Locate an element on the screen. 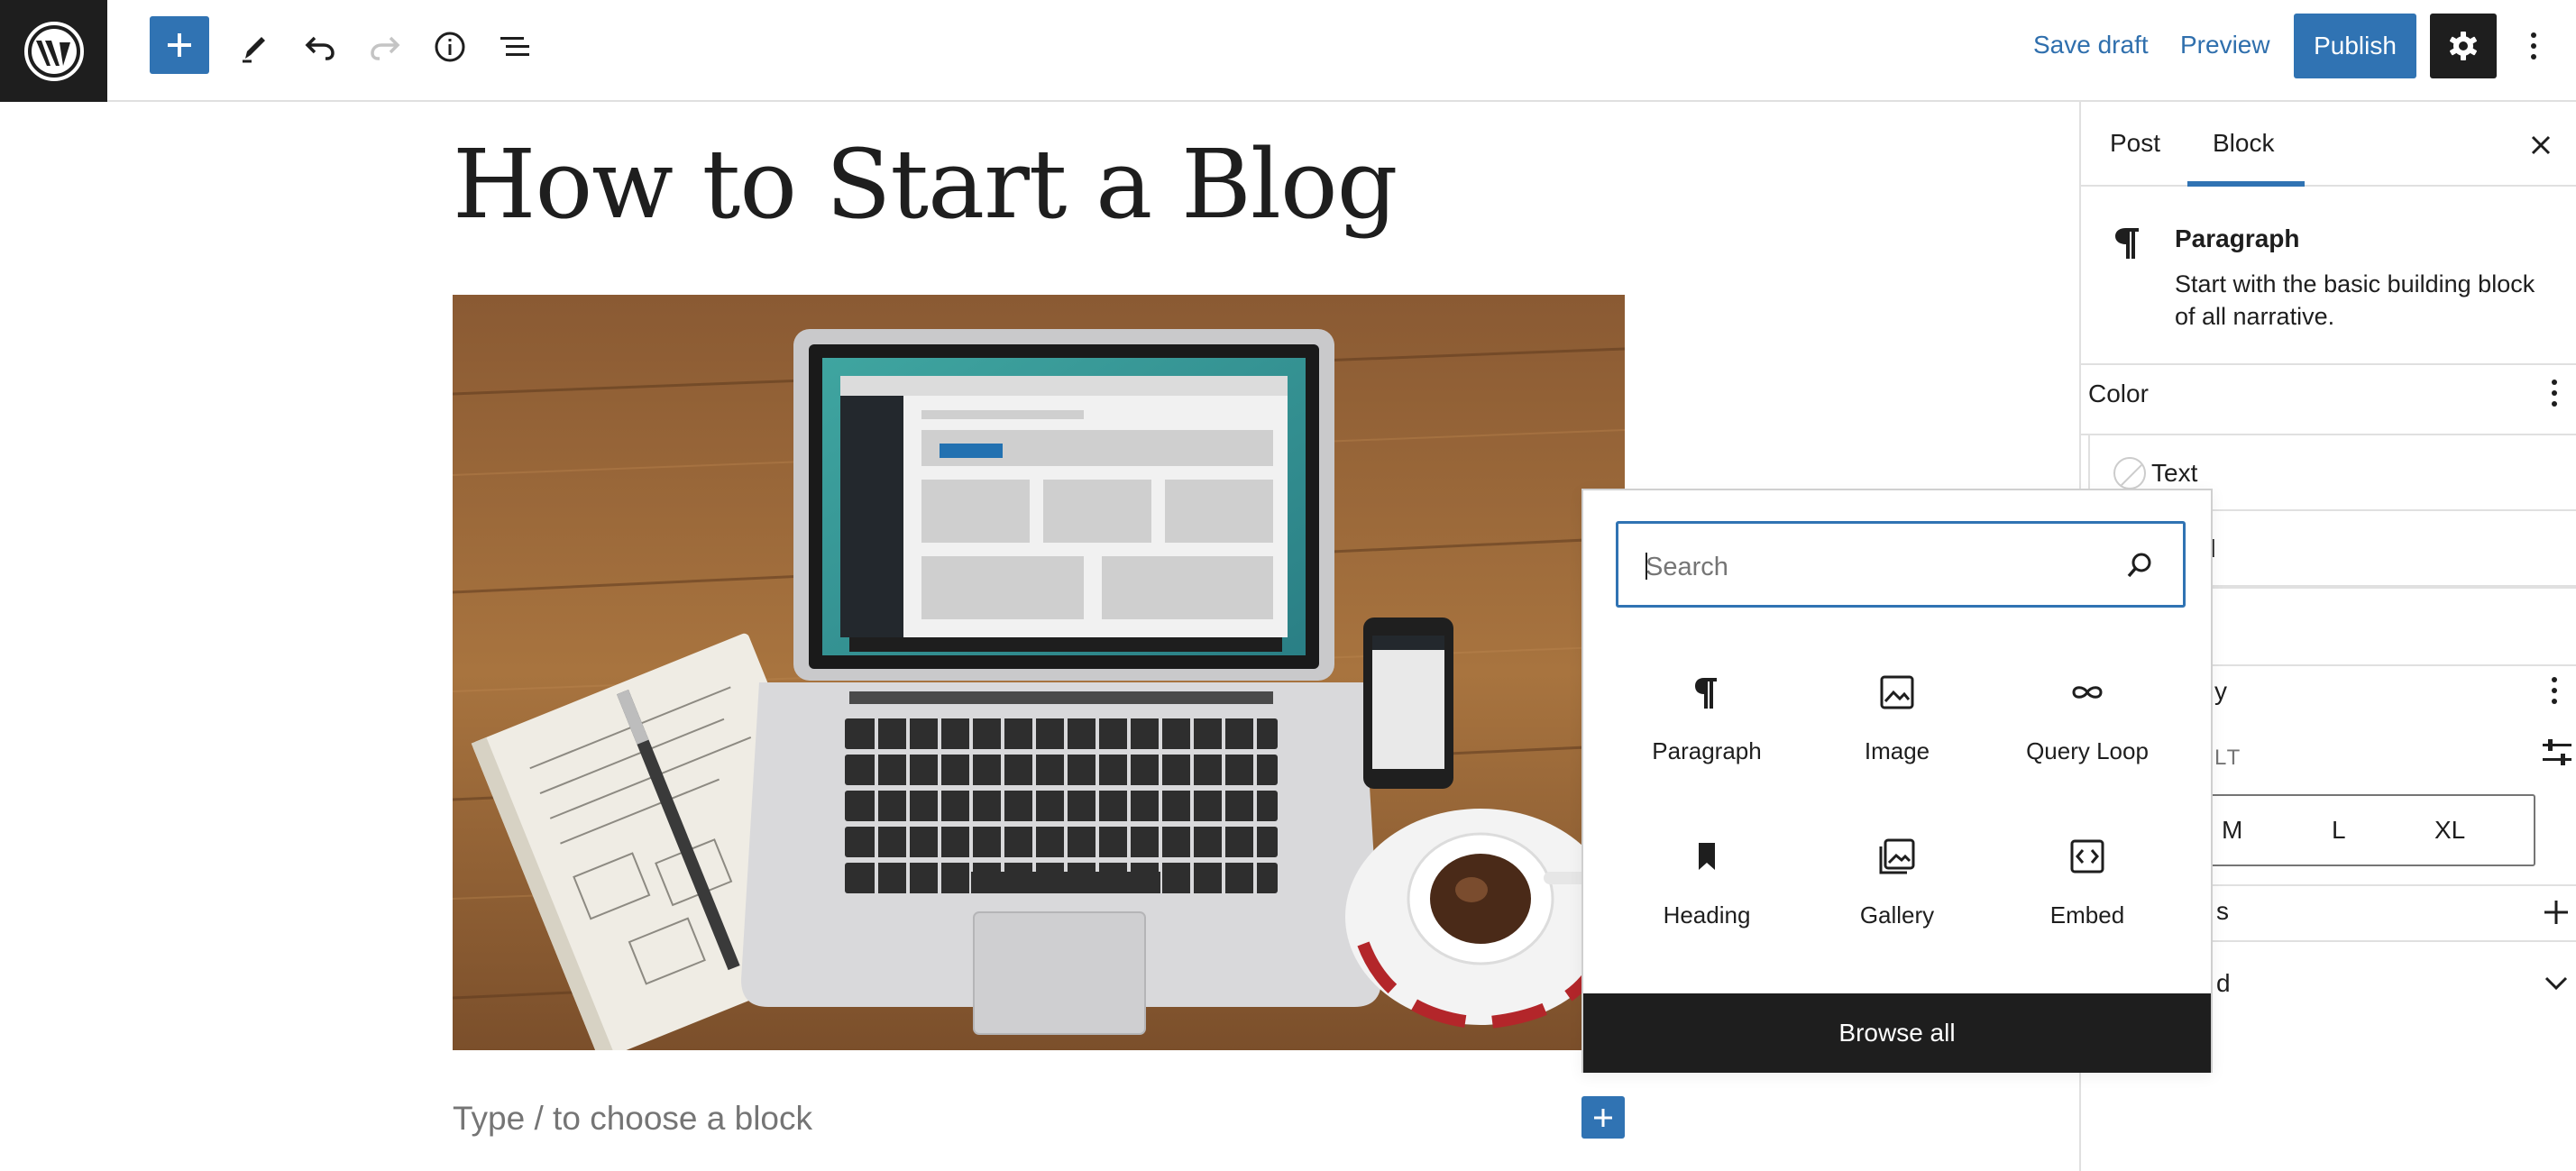 This screenshot has width=2576, height=1171. custom-size-button is located at coordinates (2557, 752).